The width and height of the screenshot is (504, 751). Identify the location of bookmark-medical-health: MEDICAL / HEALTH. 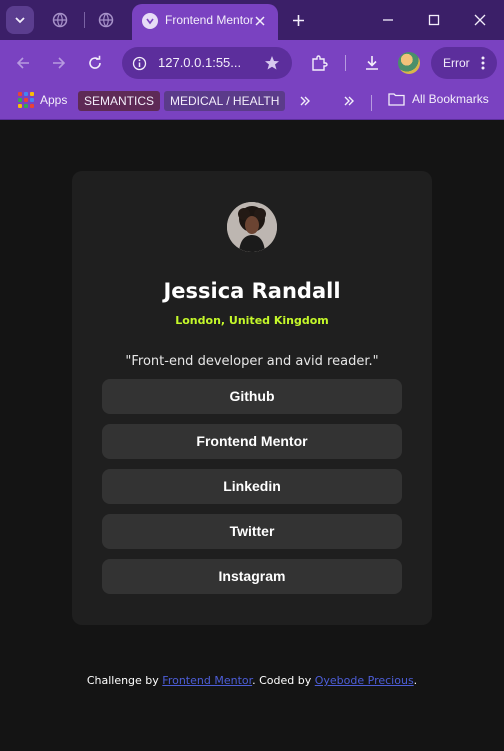
(225, 101).